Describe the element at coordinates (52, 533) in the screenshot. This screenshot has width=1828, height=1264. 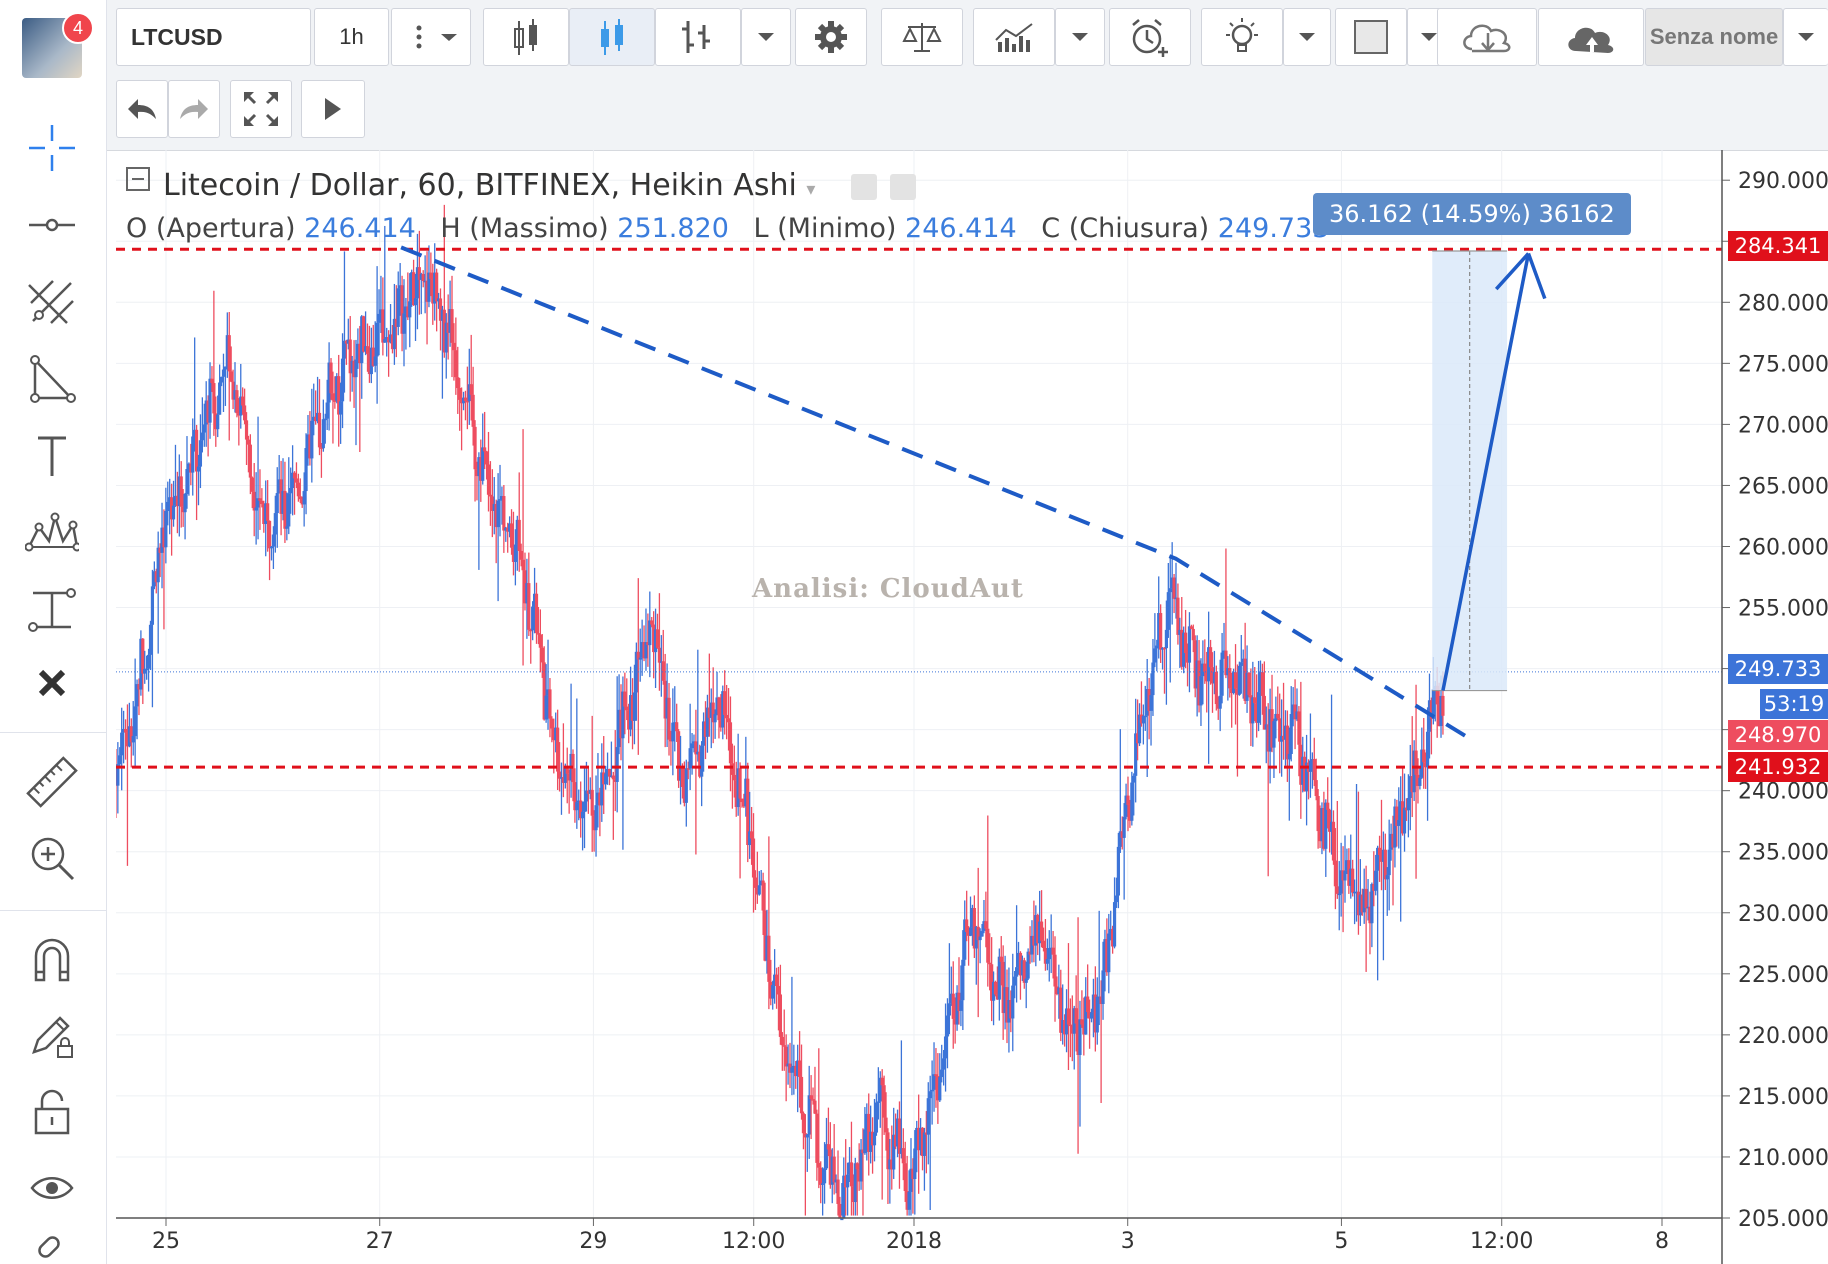
I see `patterns-tool` at that location.